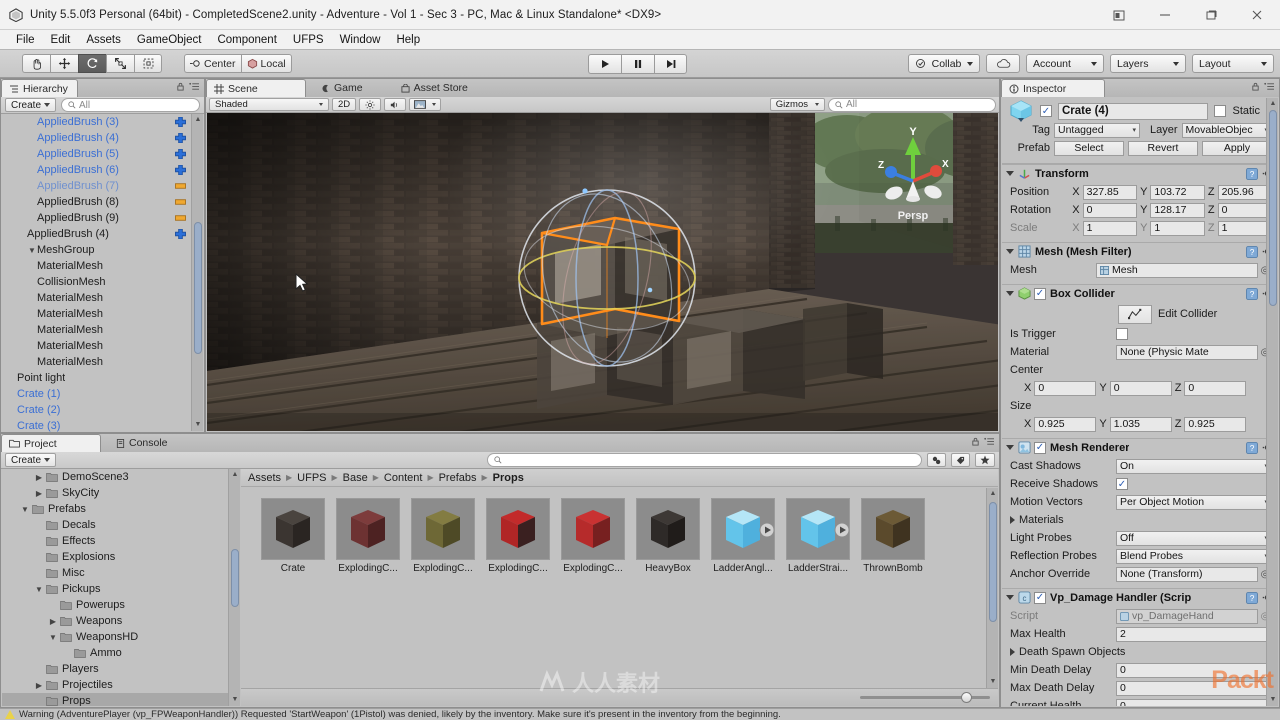  What do you see at coordinates (103, 40) in the screenshot?
I see `menu-assets: Assets` at bounding box center [103, 40].